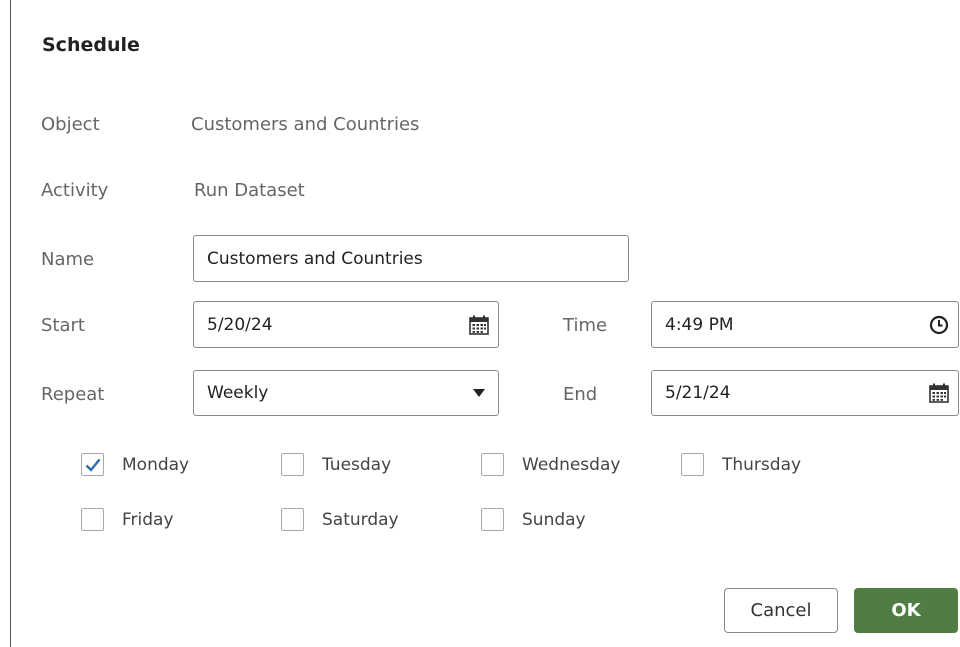 The width and height of the screenshot is (960, 647). I want to click on time-field: 4:49 PM, so click(805, 324).